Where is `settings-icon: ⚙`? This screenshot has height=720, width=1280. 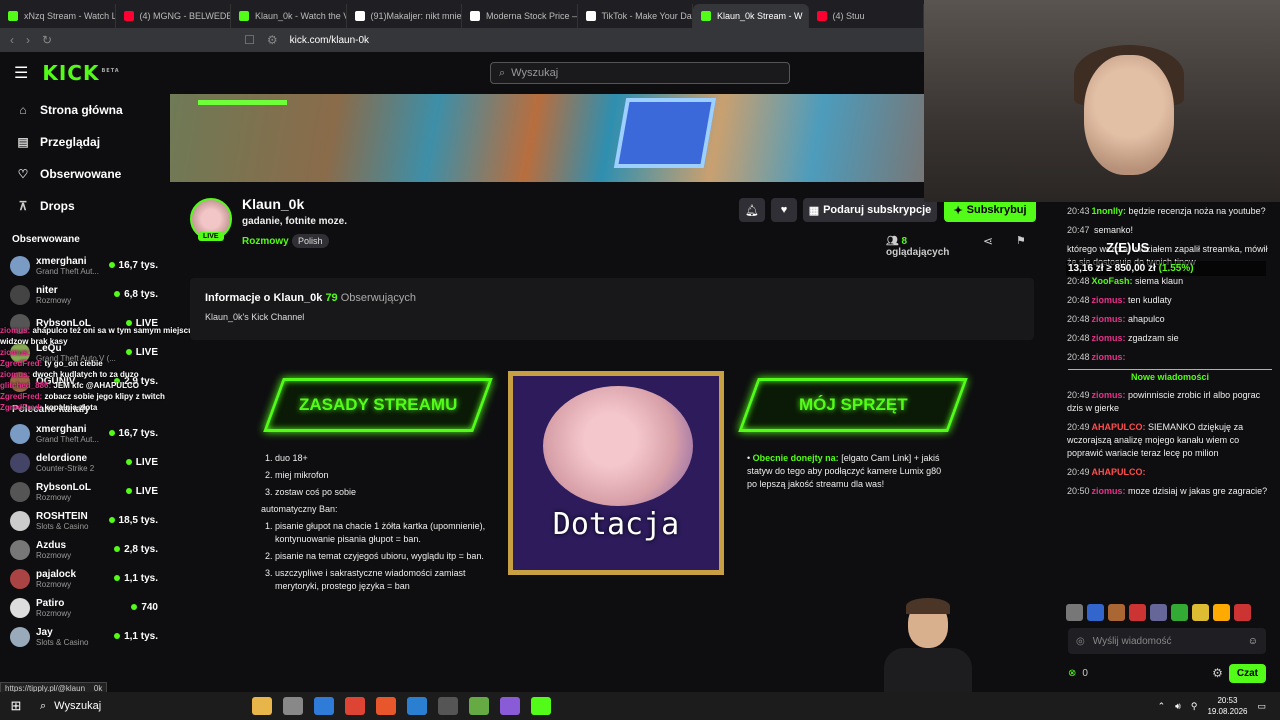
settings-icon: ⚙ is located at coordinates (1217, 673).